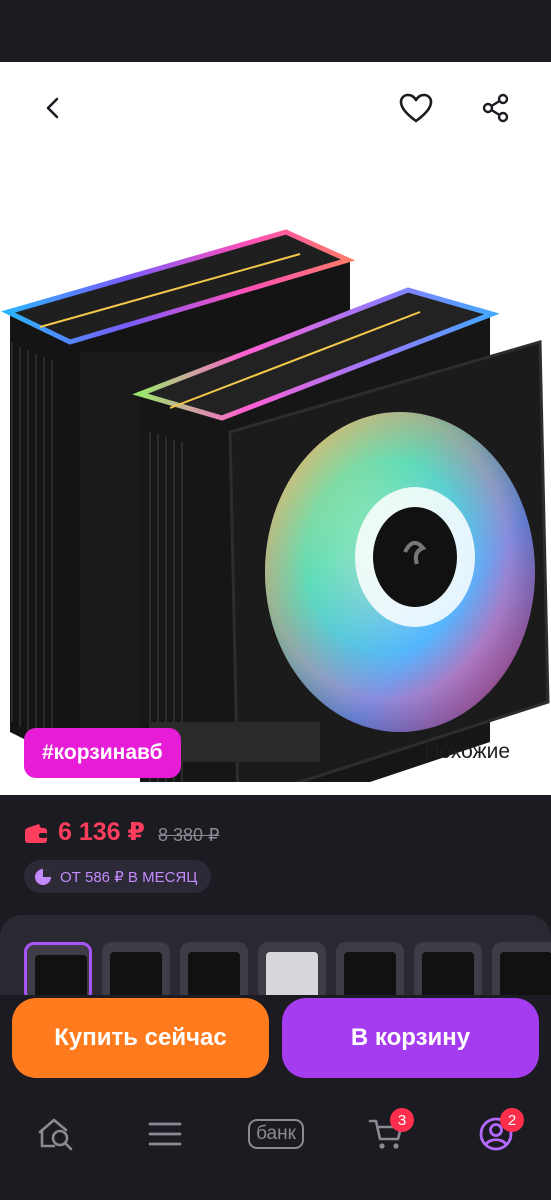  What do you see at coordinates (129, 877) in the screenshot?
I see `installment-text: ОТ 586 ₽ В МЕСЯЦ` at bounding box center [129, 877].